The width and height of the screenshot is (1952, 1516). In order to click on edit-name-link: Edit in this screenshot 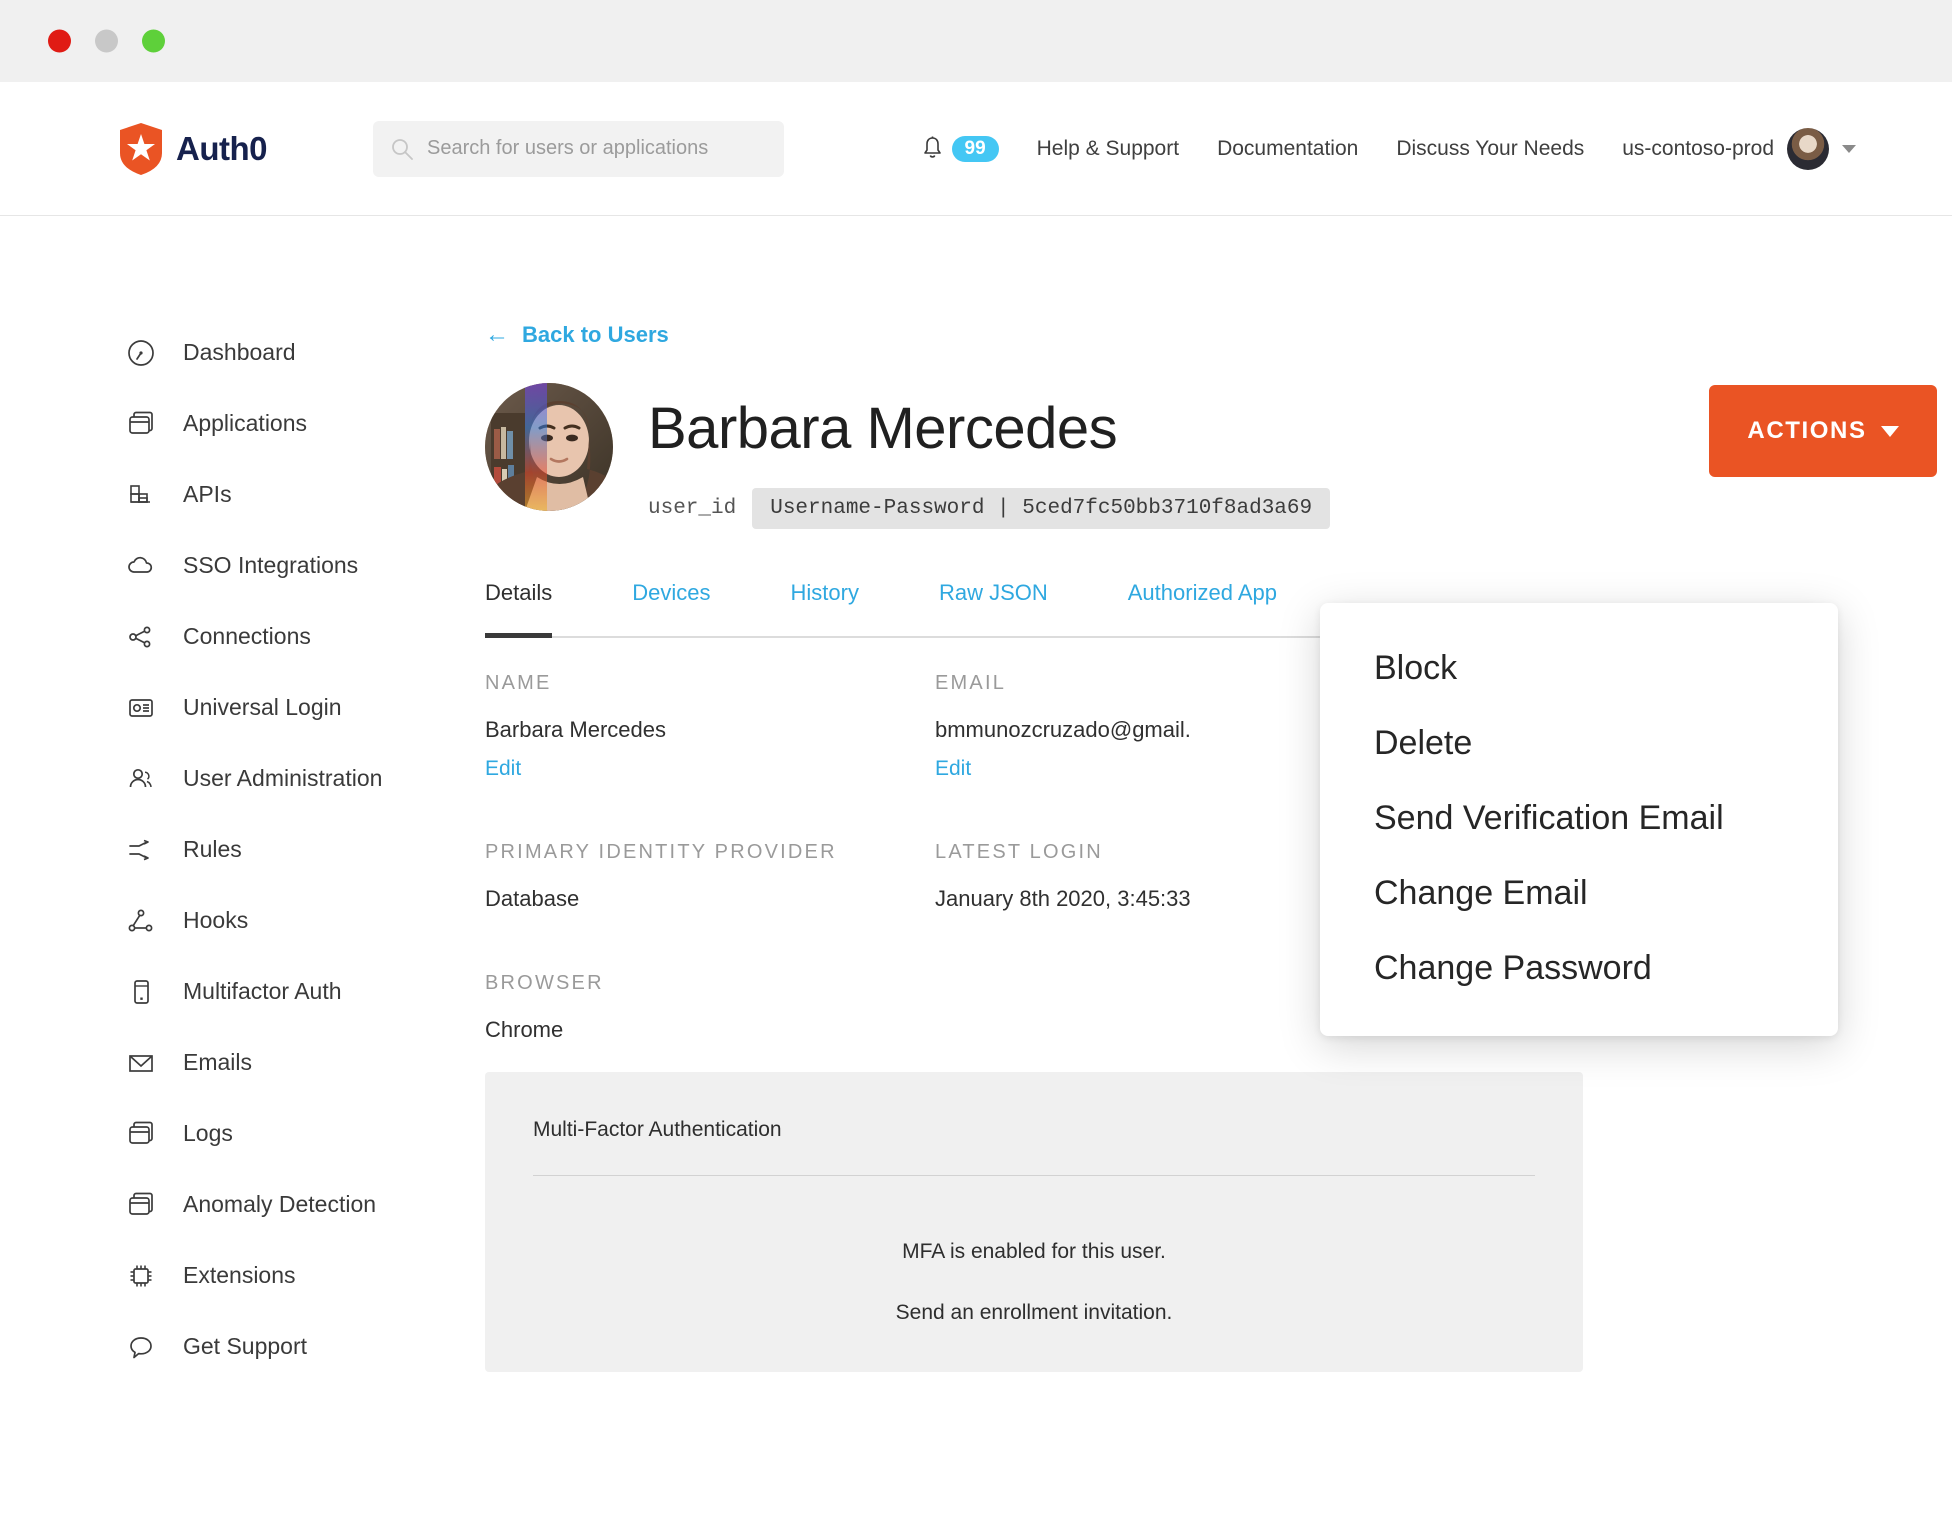, I will do `click(503, 769)`.